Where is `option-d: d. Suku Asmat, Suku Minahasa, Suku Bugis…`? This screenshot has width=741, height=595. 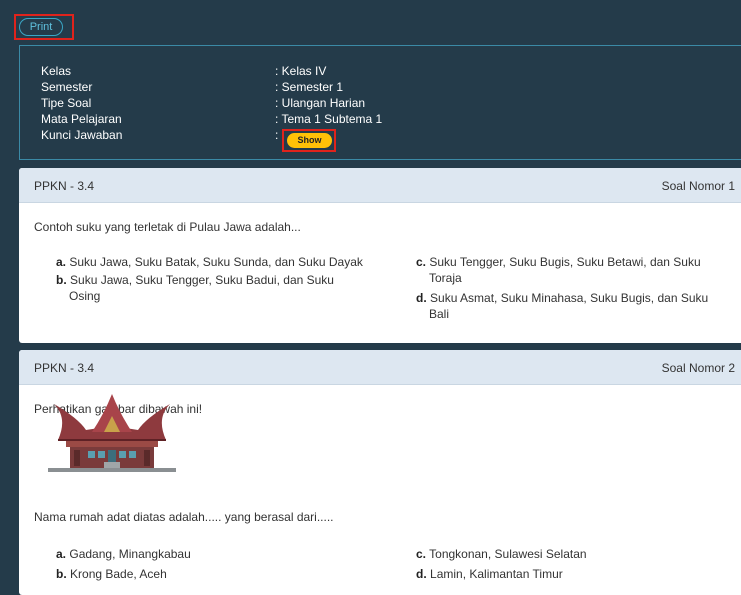
option-d: d. Suku Asmat, Suku Minahasa, Suku Bugis… is located at coordinates (576, 306).